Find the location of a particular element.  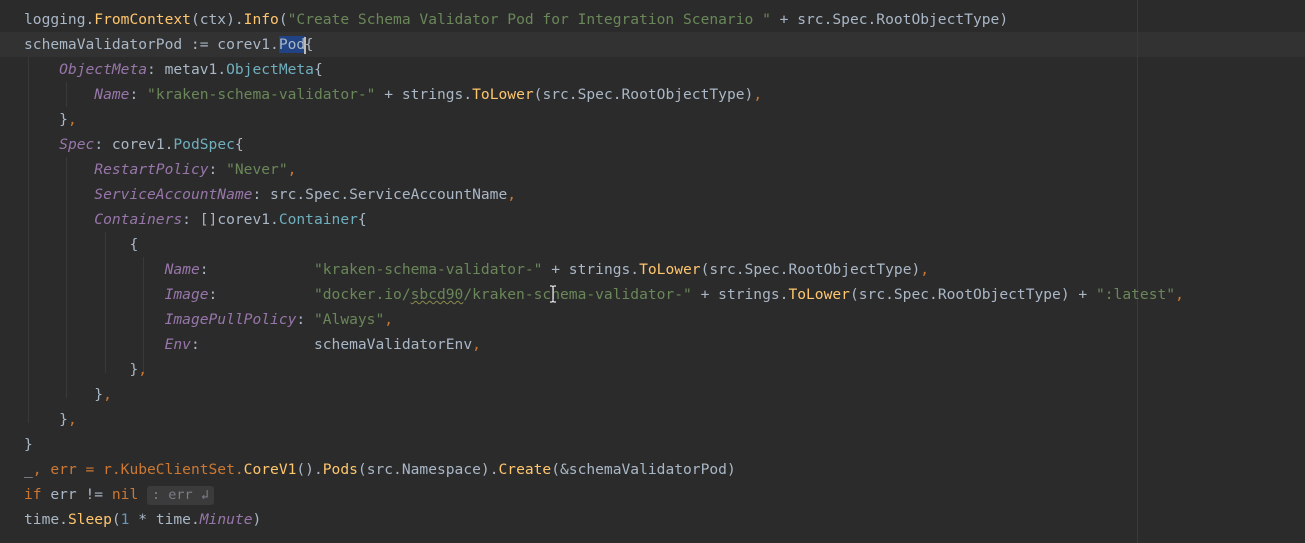

code-line-3: ObjectMeta: metav1.ObjectMeta{ is located at coordinates (173, 69).